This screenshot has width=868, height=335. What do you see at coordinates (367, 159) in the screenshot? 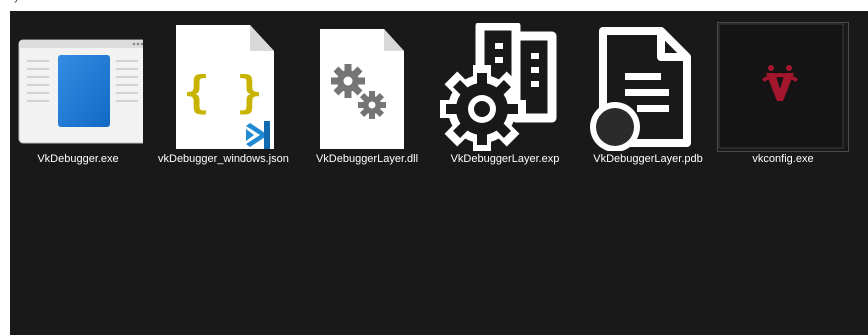
I see `file-name-label: VkDebuggerLayer.dll` at bounding box center [367, 159].